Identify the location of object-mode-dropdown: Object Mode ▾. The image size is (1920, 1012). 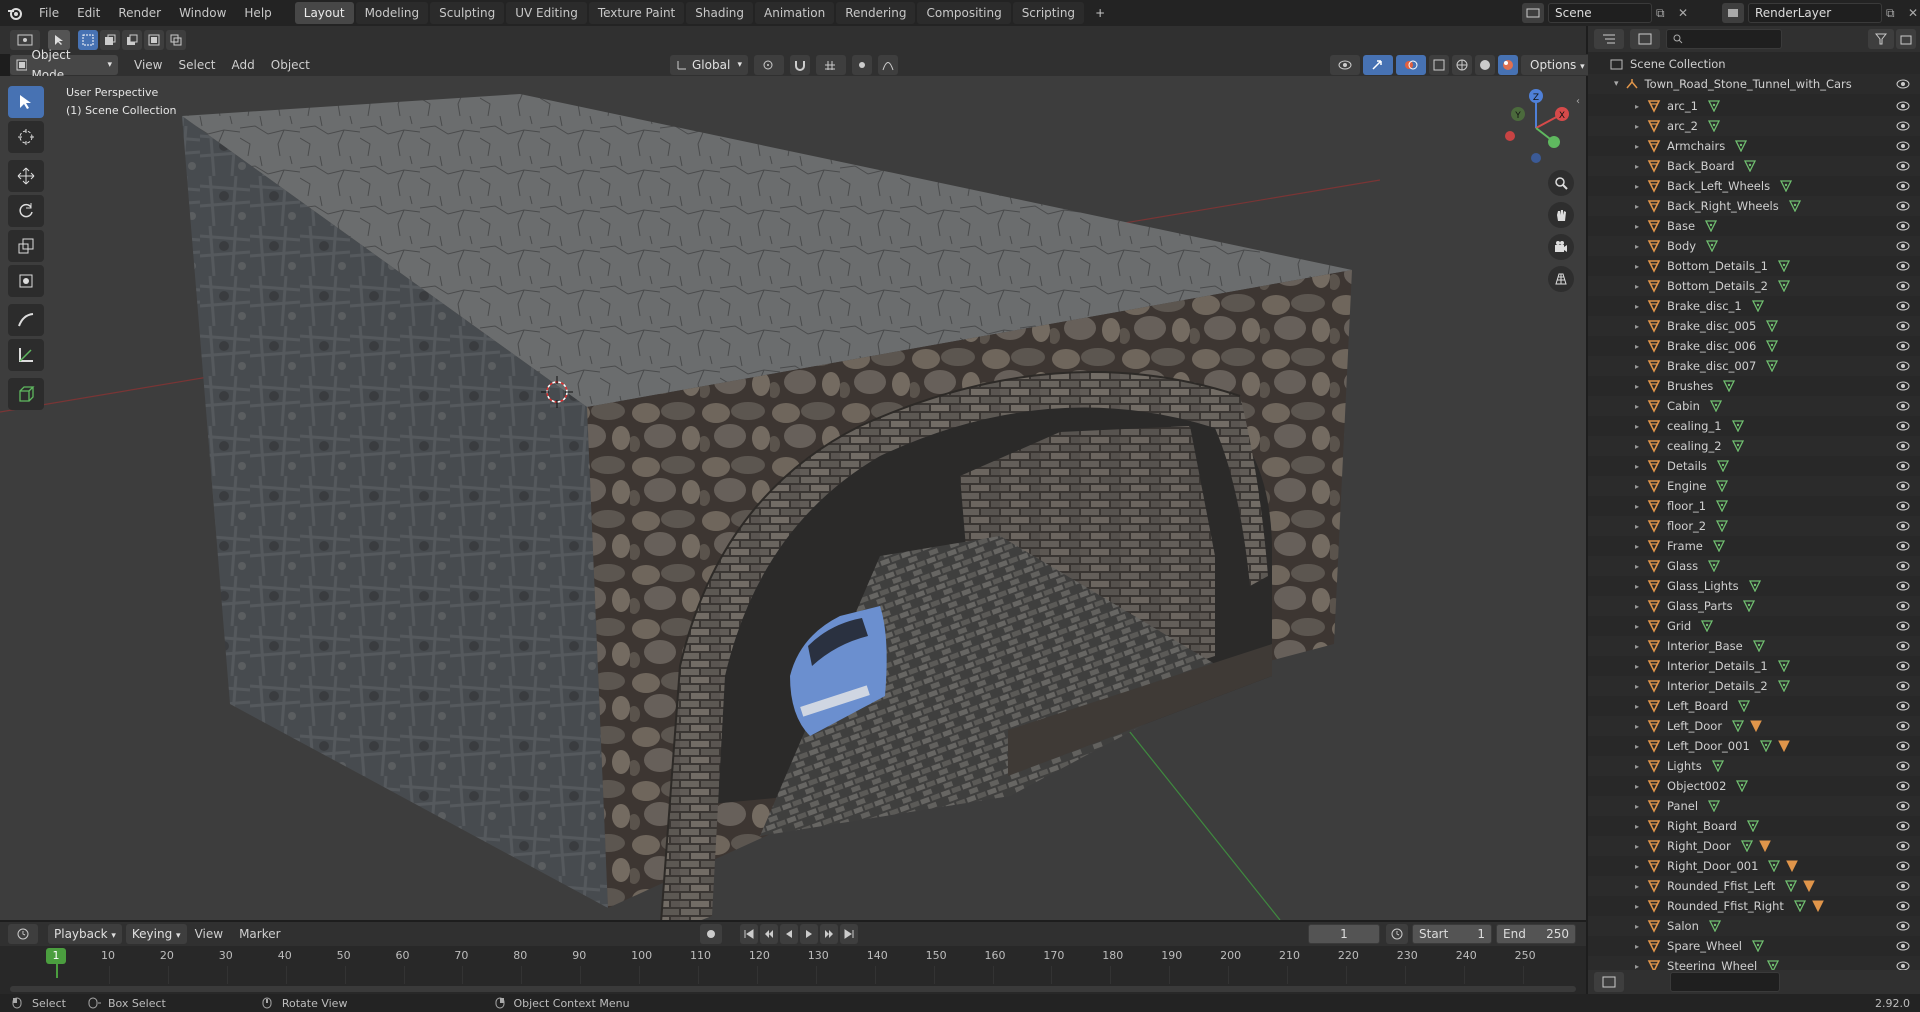
(64, 65).